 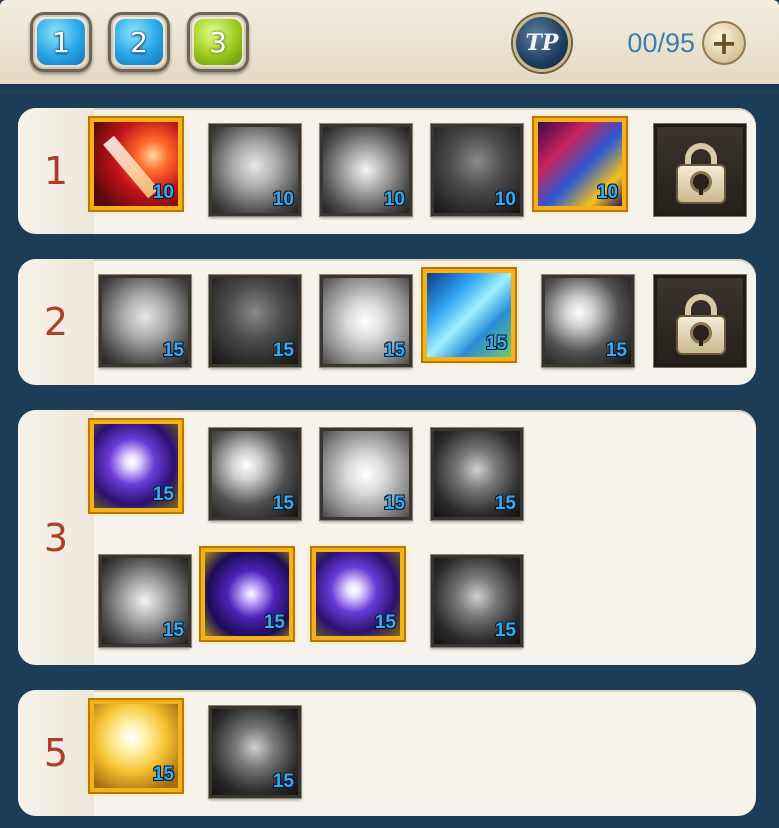 What do you see at coordinates (580, 164) in the screenshot?
I see `shield-strike-skill-icon: 10` at bounding box center [580, 164].